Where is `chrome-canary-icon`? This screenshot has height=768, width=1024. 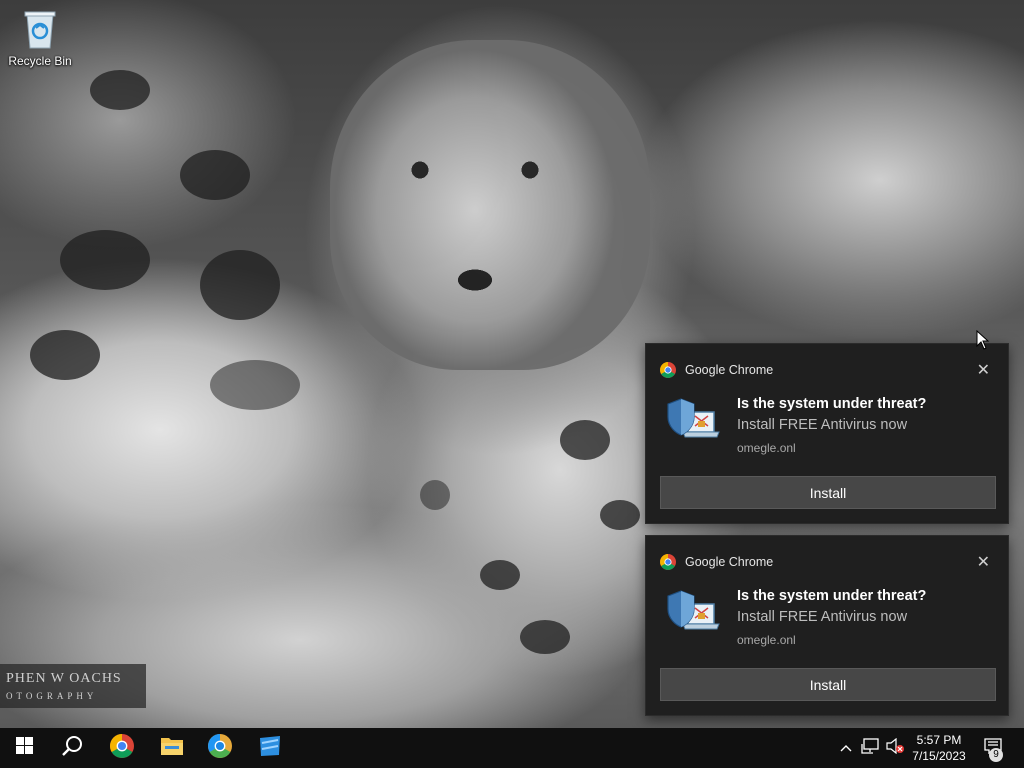 chrome-canary-icon is located at coordinates (220, 748).